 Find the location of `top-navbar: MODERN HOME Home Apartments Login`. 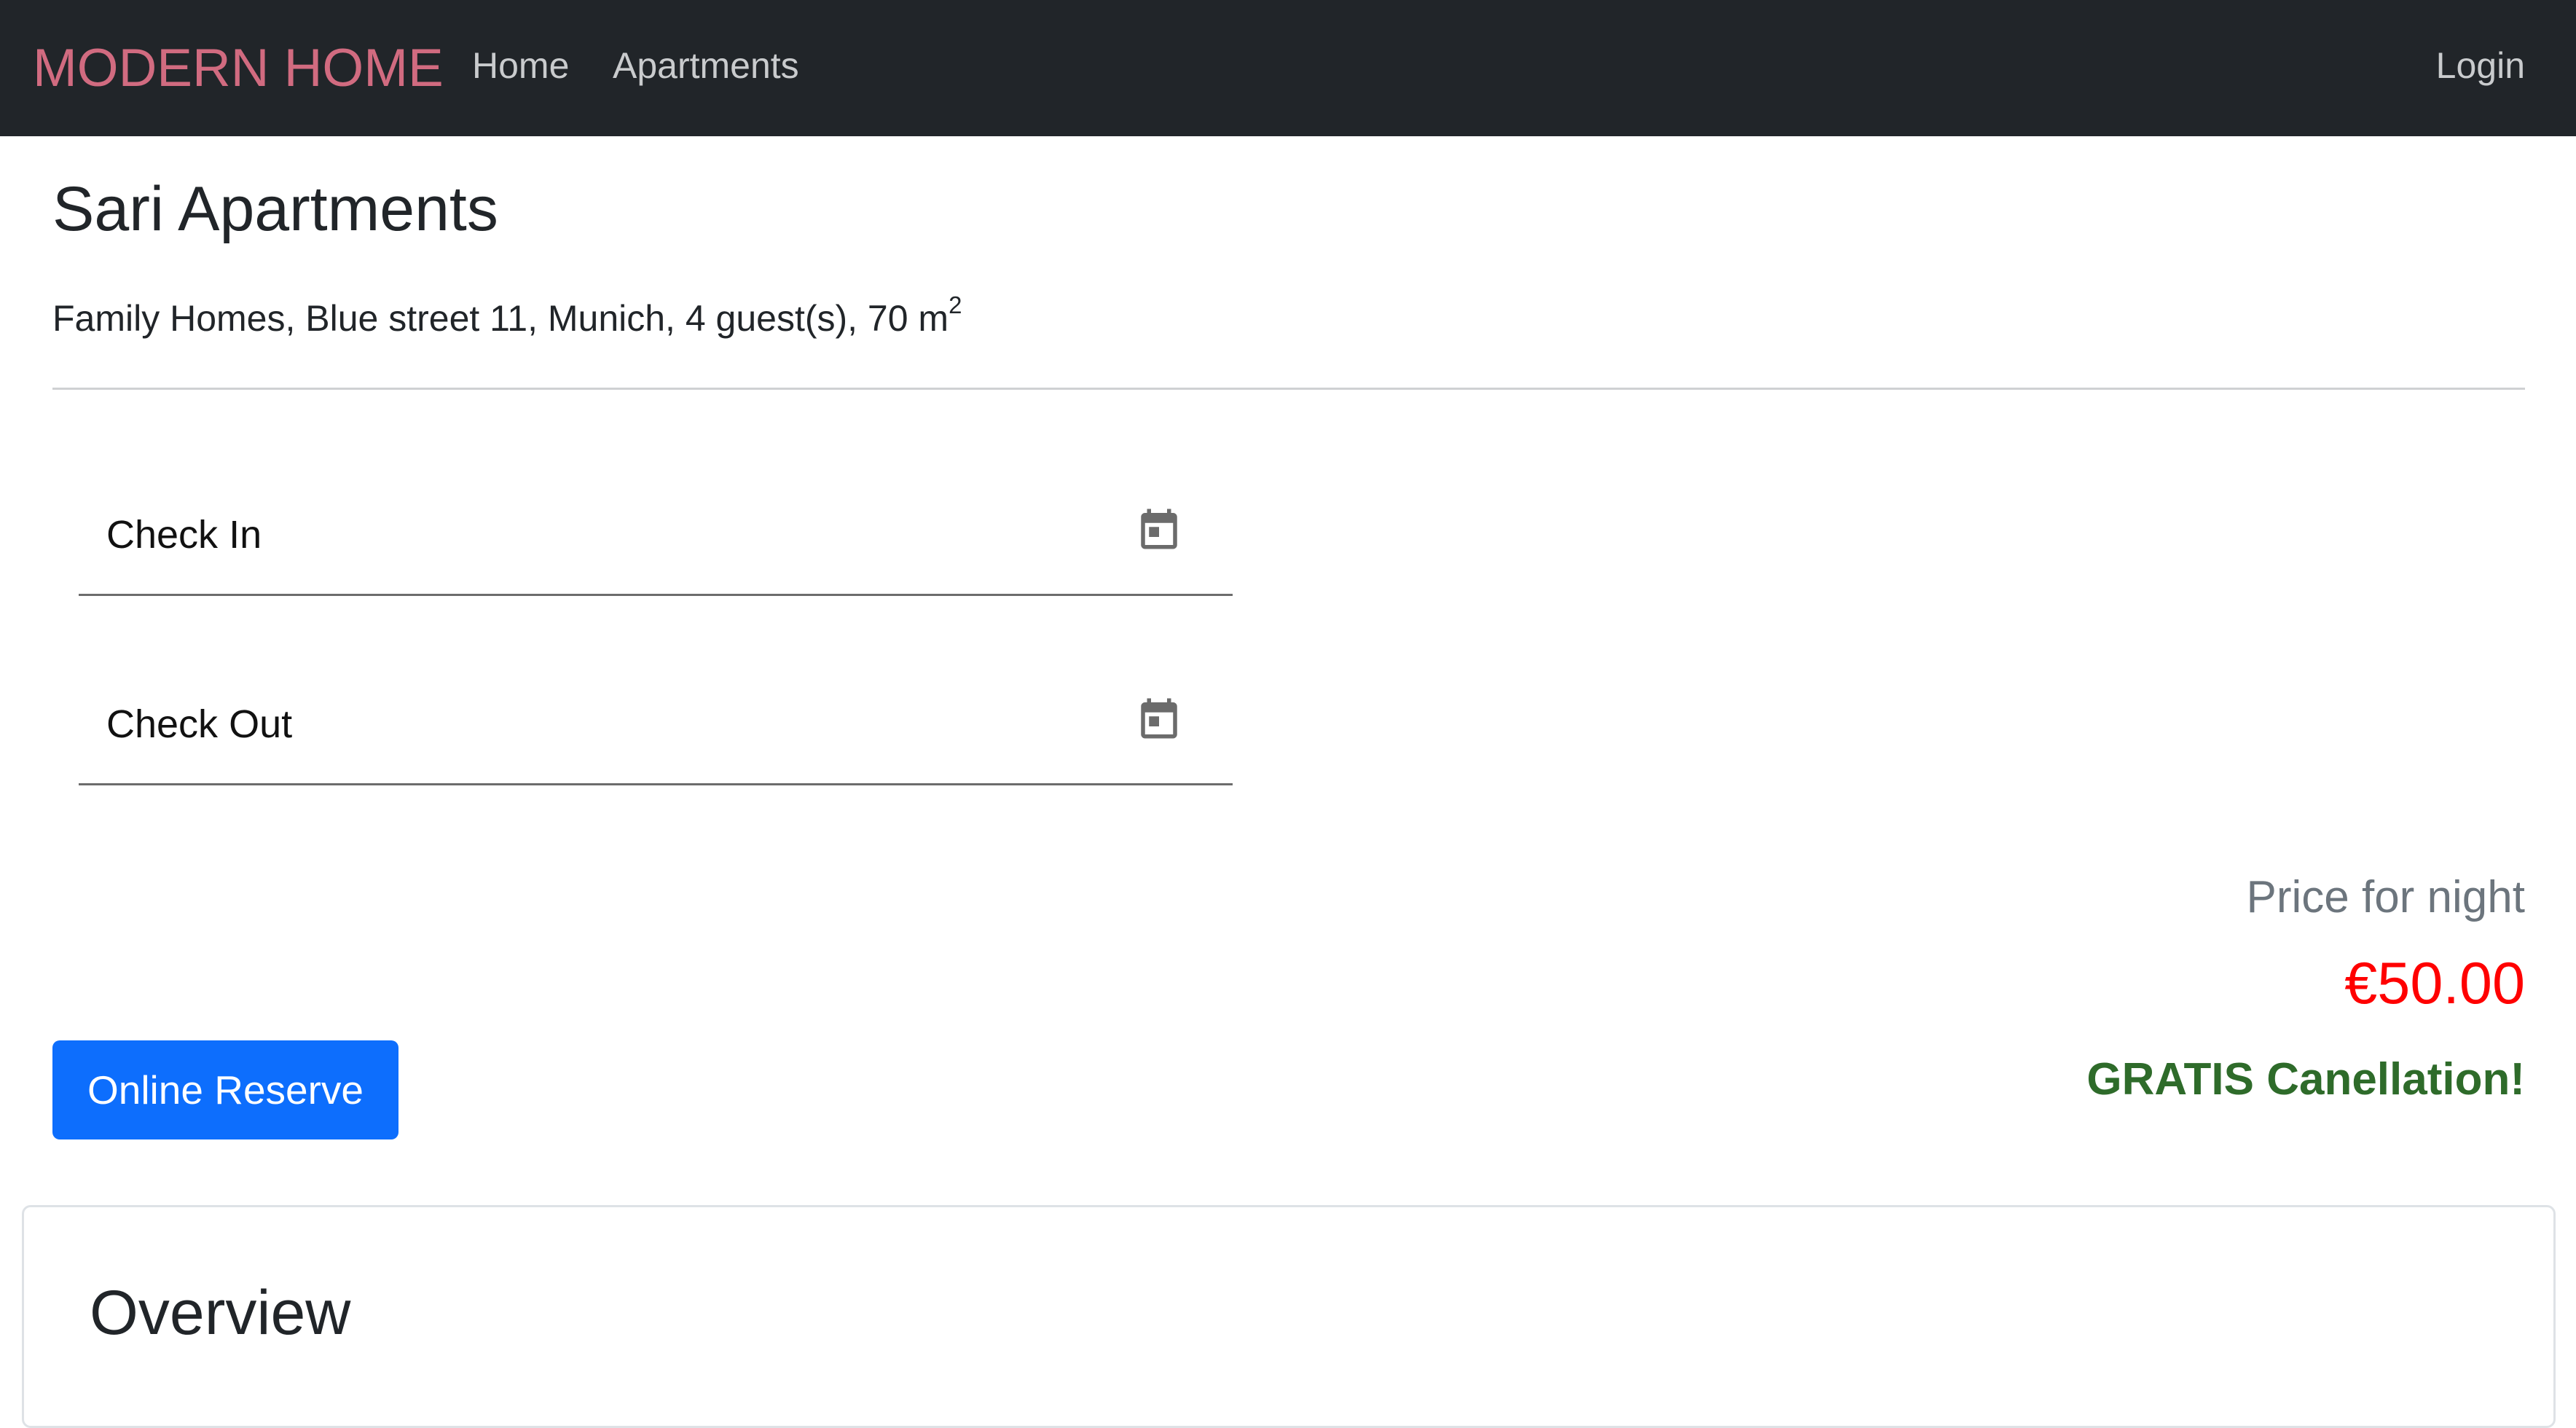

top-navbar: MODERN HOME Home Apartments Login is located at coordinates (1288, 68).